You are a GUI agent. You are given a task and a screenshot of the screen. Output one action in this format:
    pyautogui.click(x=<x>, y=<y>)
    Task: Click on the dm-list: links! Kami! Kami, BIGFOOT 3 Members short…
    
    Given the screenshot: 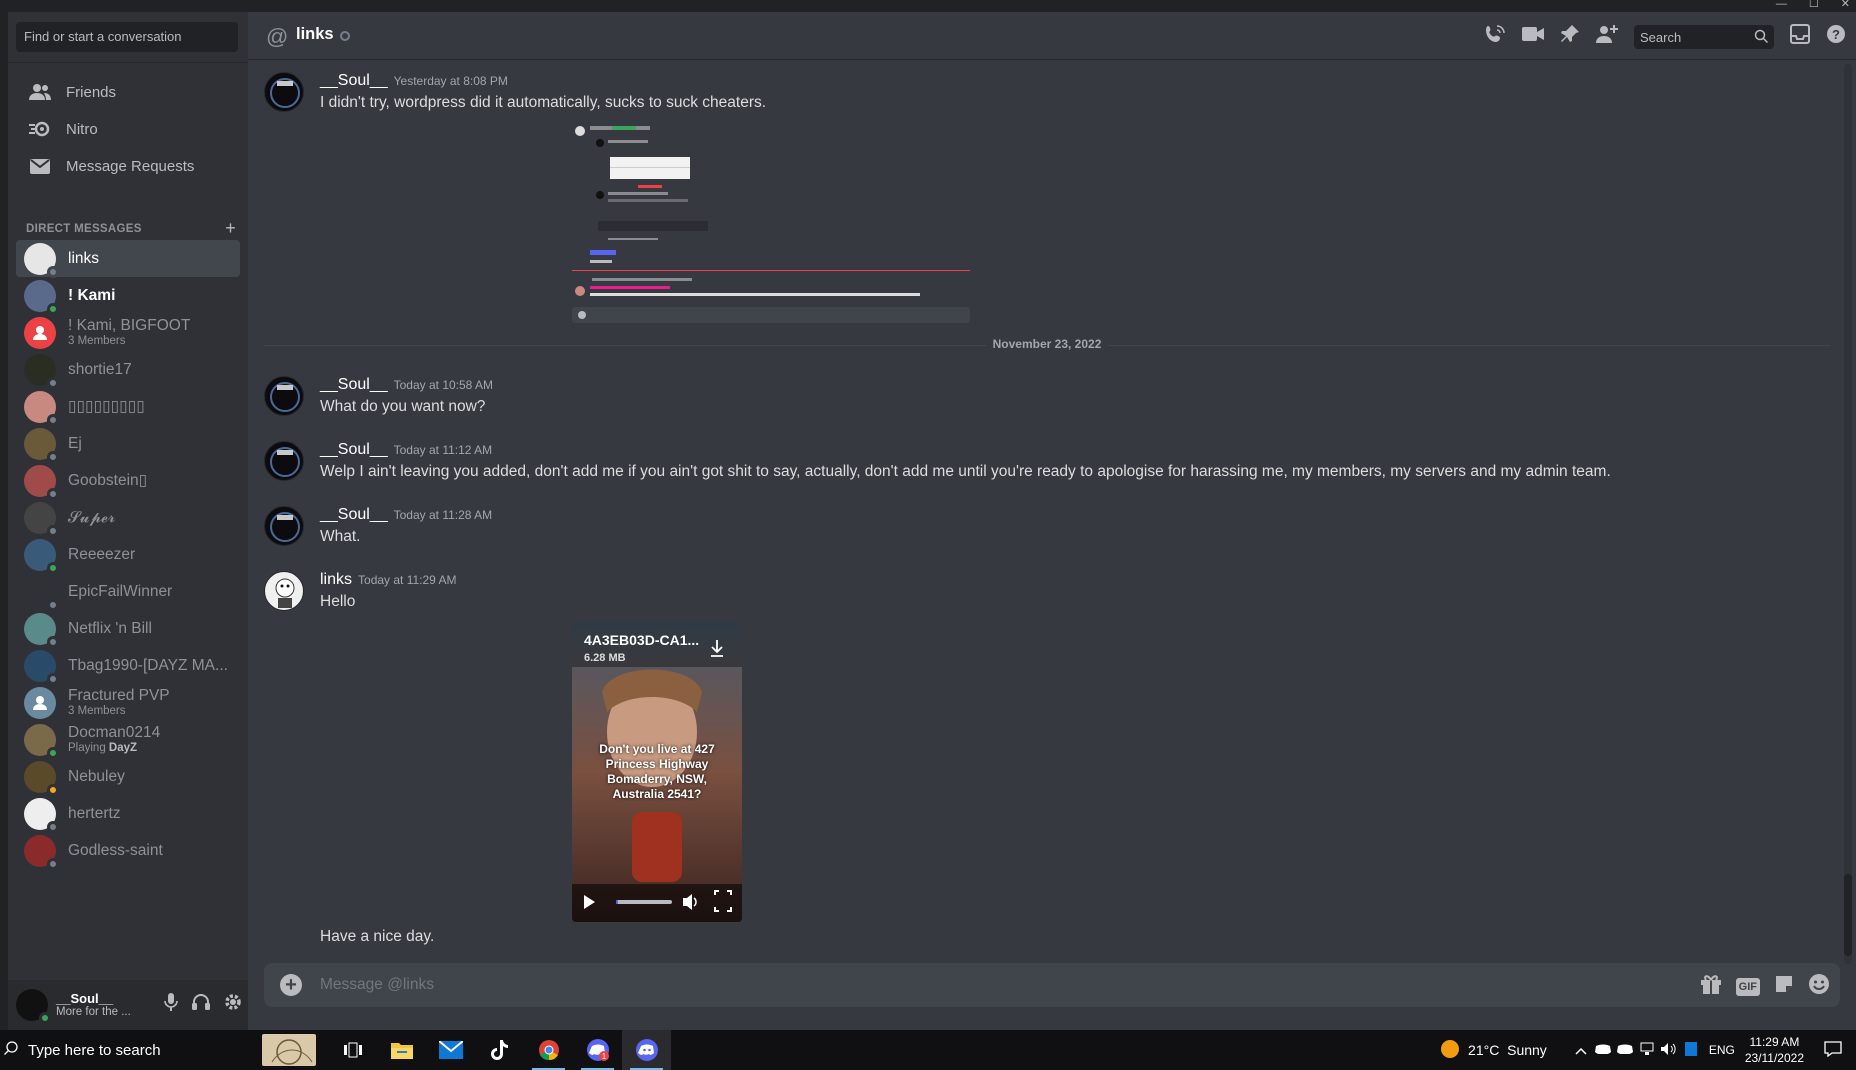 What is the action you would take?
    pyautogui.click(x=128, y=555)
    